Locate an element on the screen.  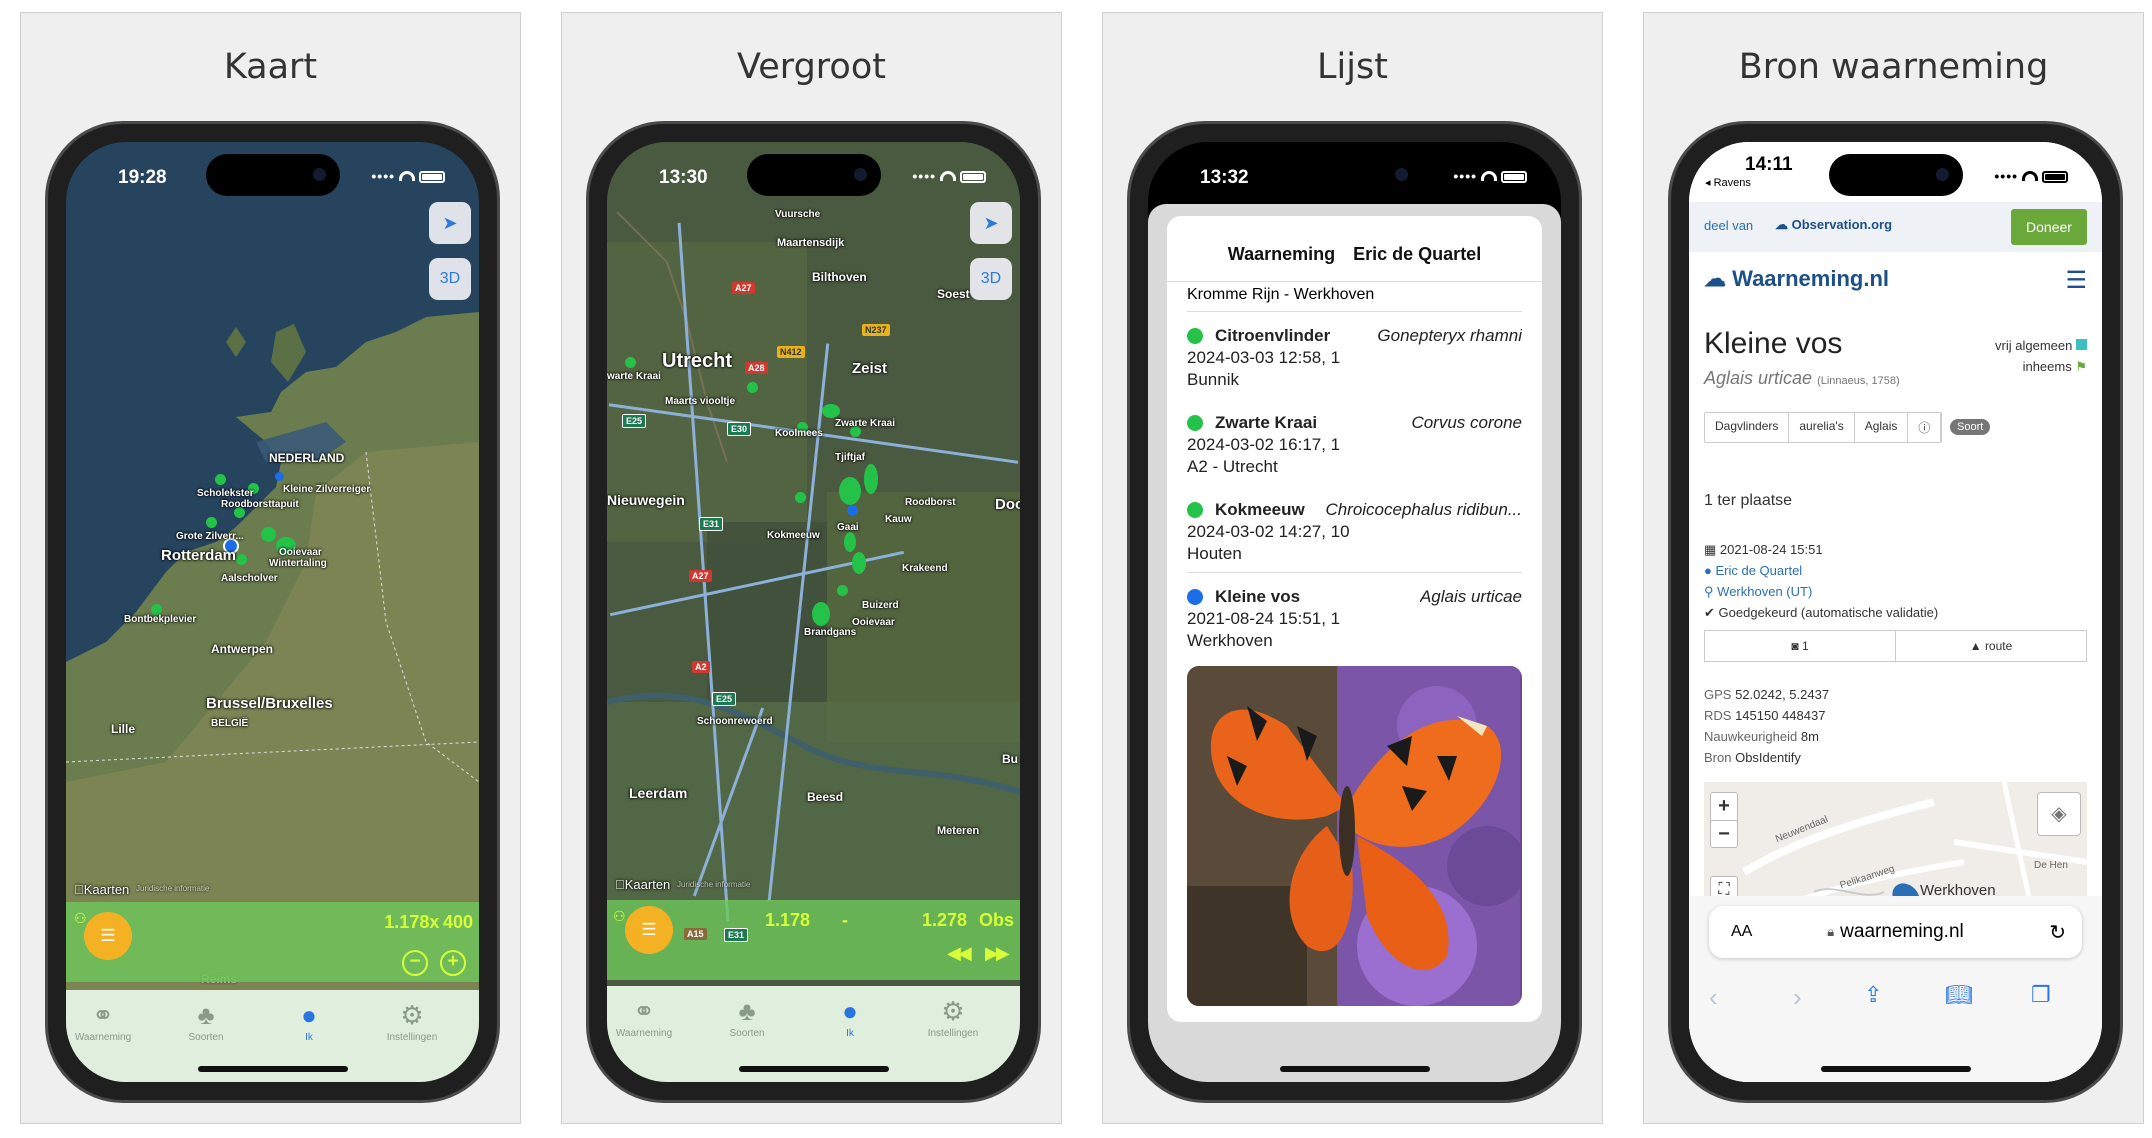
back-chevron-icon: ‹ is located at coordinates (1713, 997).